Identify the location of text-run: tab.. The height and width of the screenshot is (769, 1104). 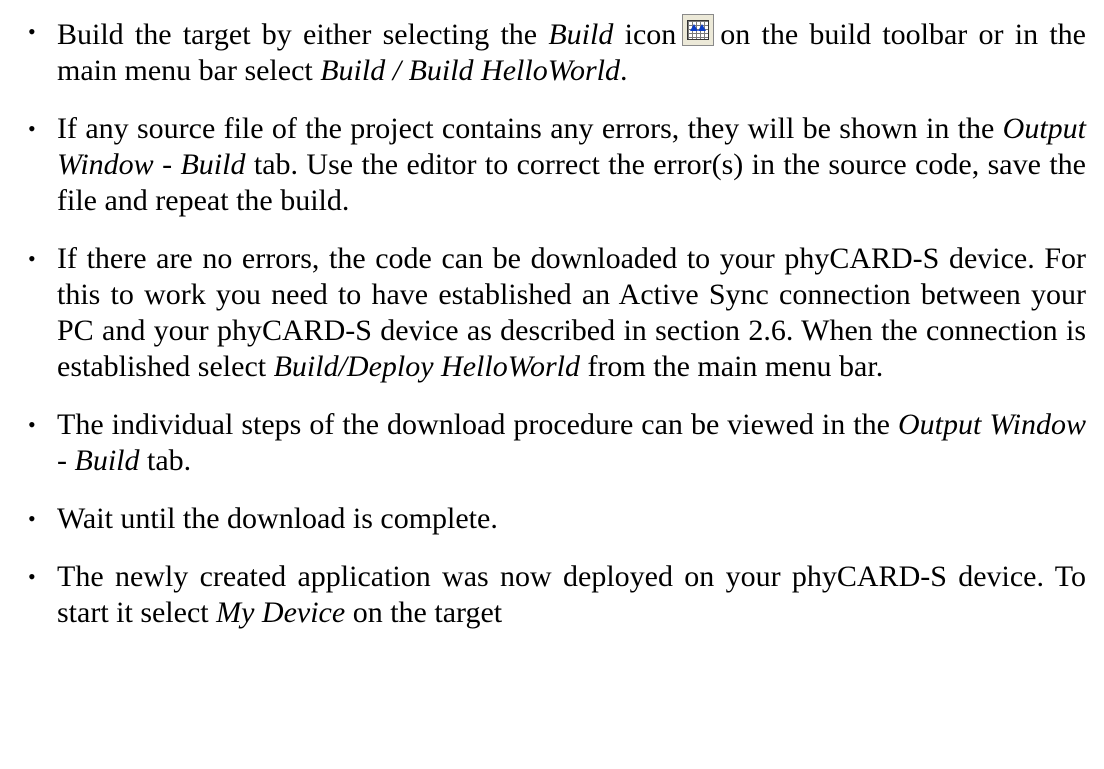
(165, 460).